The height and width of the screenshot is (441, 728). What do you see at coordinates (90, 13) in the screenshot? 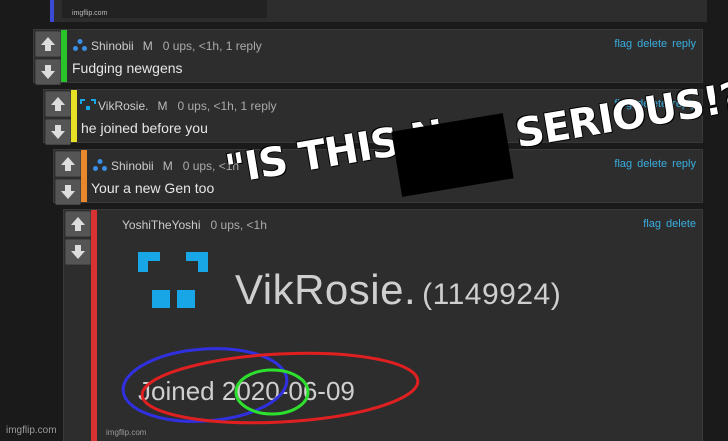
I see `watermark: imgflip.com` at bounding box center [90, 13].